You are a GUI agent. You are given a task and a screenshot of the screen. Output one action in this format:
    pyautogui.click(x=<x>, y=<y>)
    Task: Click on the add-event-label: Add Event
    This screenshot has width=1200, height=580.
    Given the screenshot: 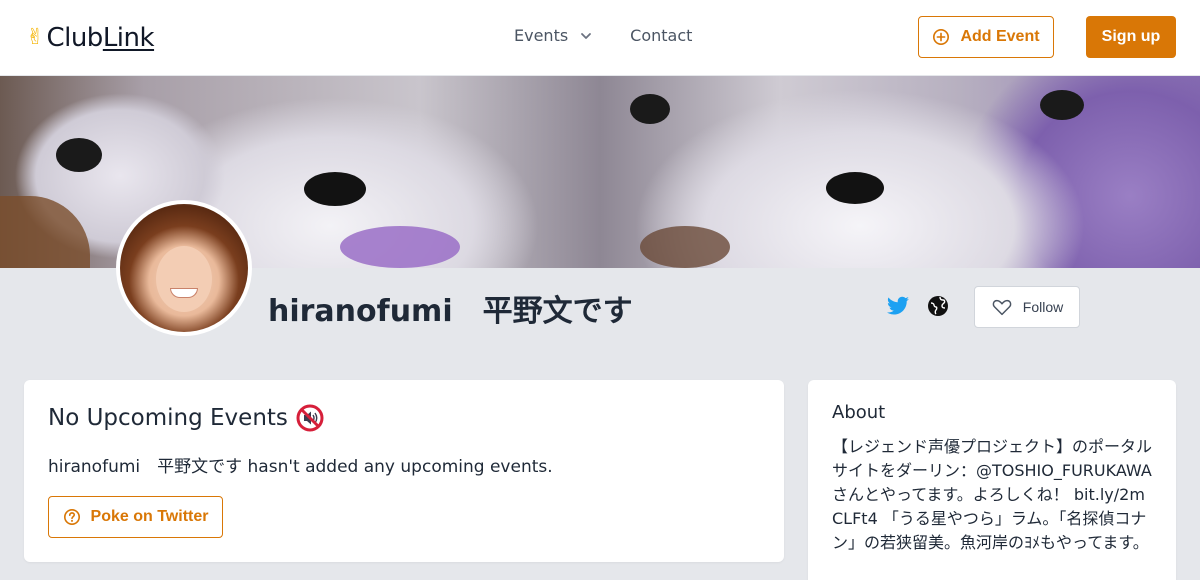 What is the action you would take?
    pyautogui.click(x=1000, y=36)
    